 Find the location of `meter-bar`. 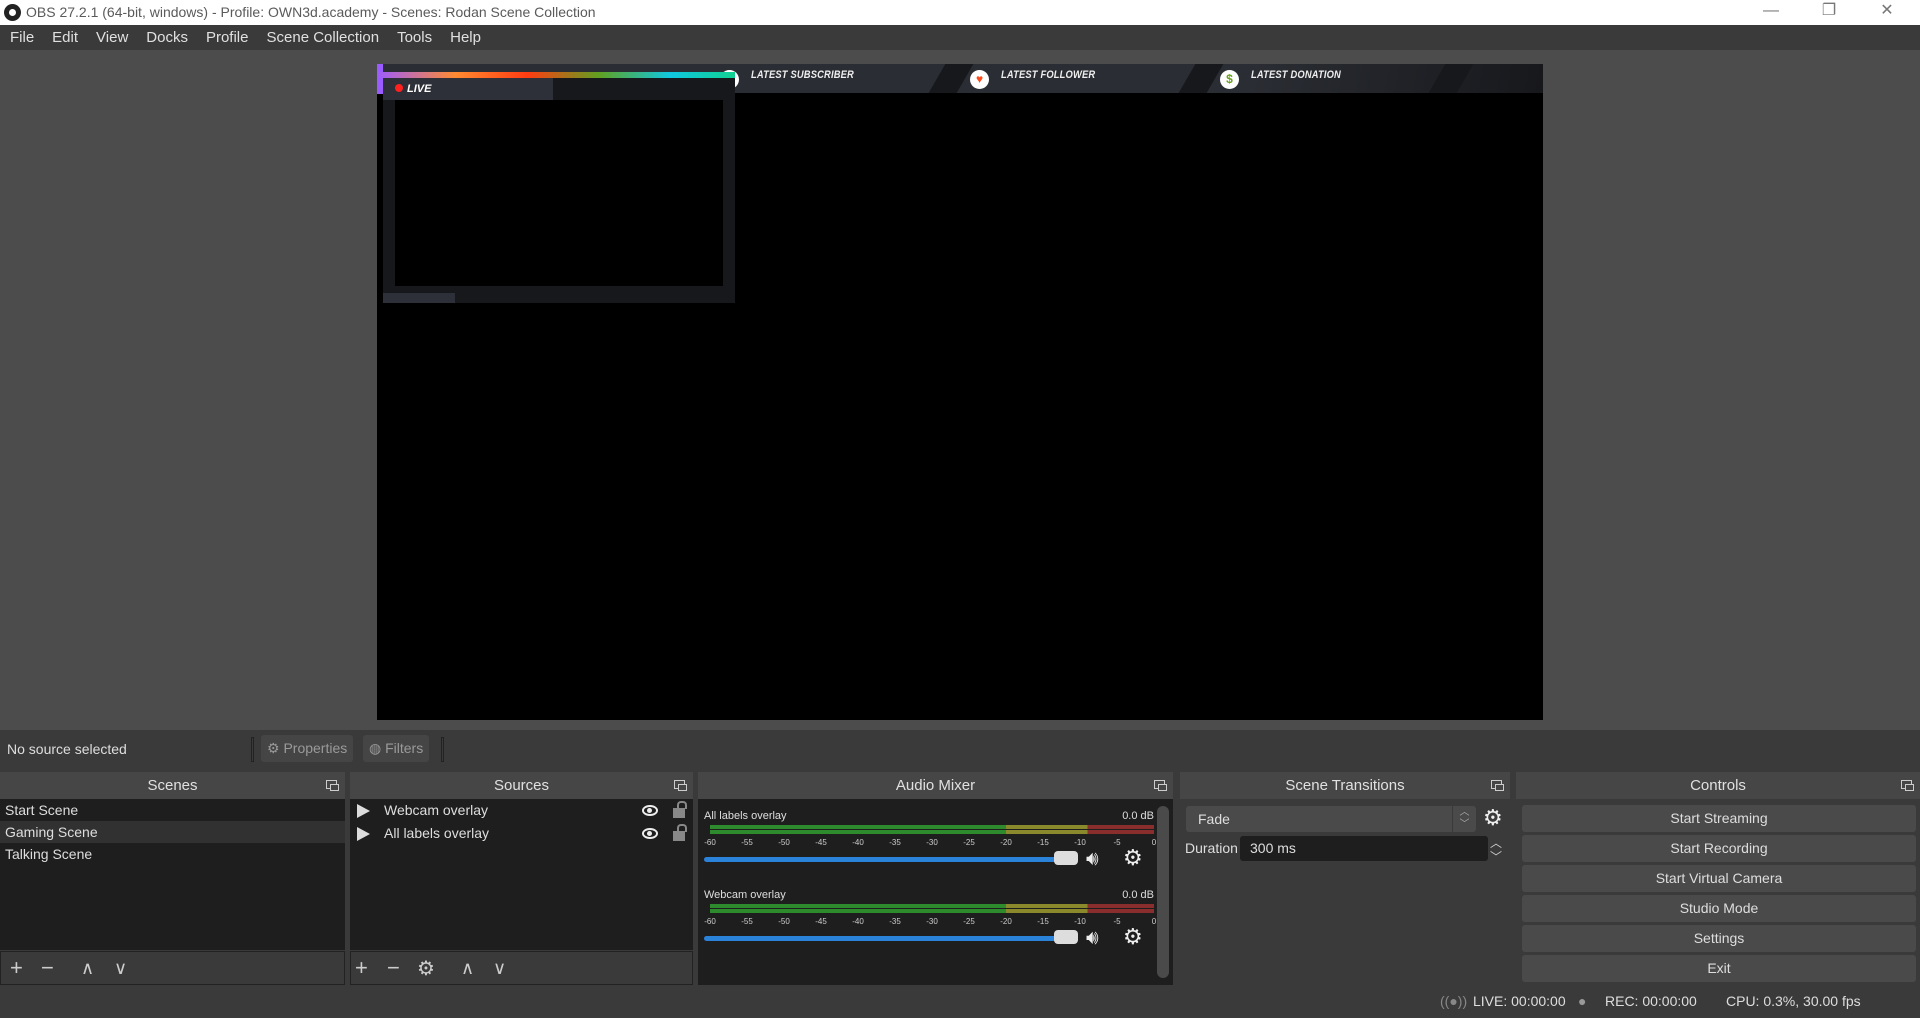

meter-bar is located at coordinates (932, 906).